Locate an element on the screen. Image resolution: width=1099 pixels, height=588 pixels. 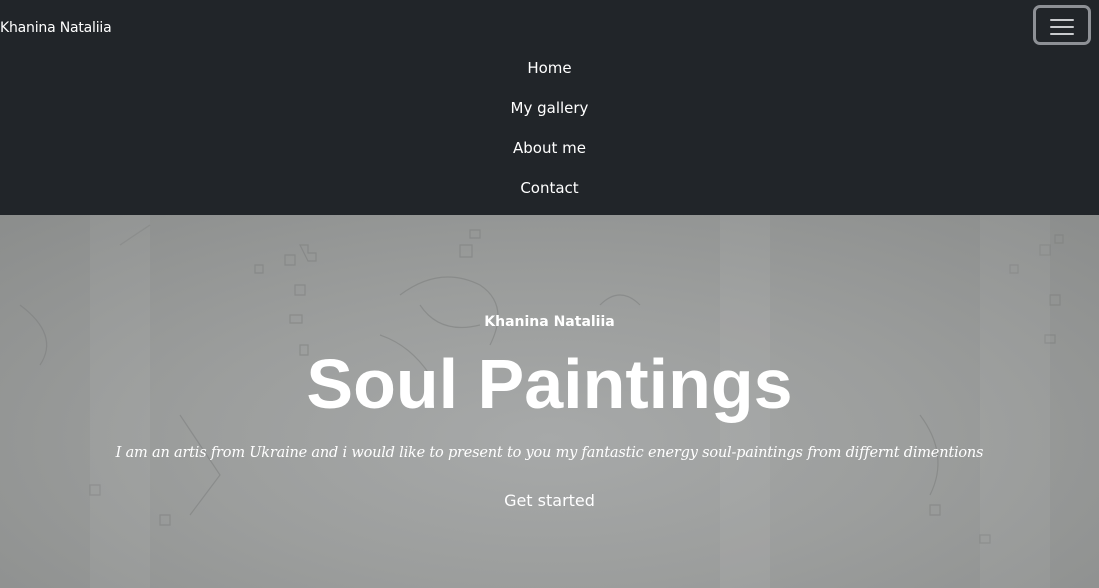
nav-link-home: Home is located at coordinates (549, 68).